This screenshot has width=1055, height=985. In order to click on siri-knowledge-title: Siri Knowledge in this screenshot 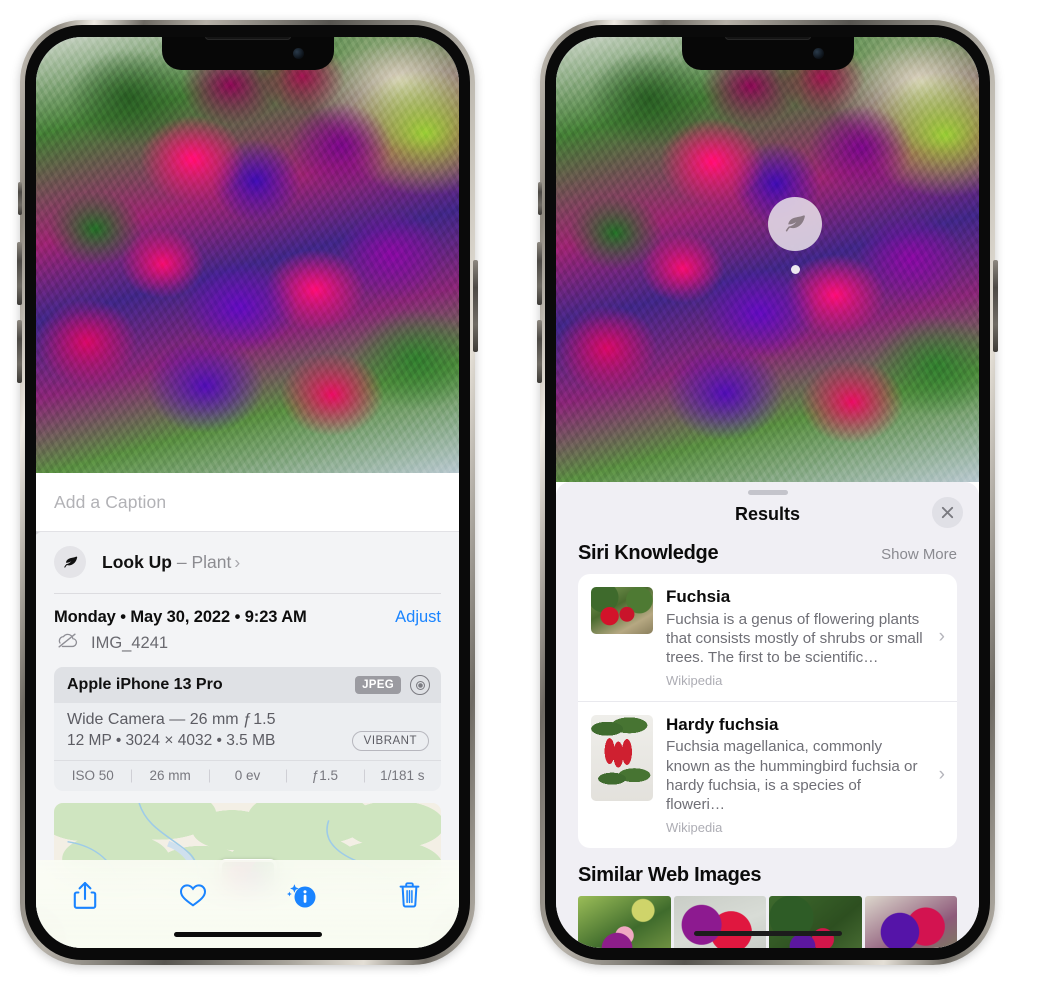, I will do `click(648, 553)`.